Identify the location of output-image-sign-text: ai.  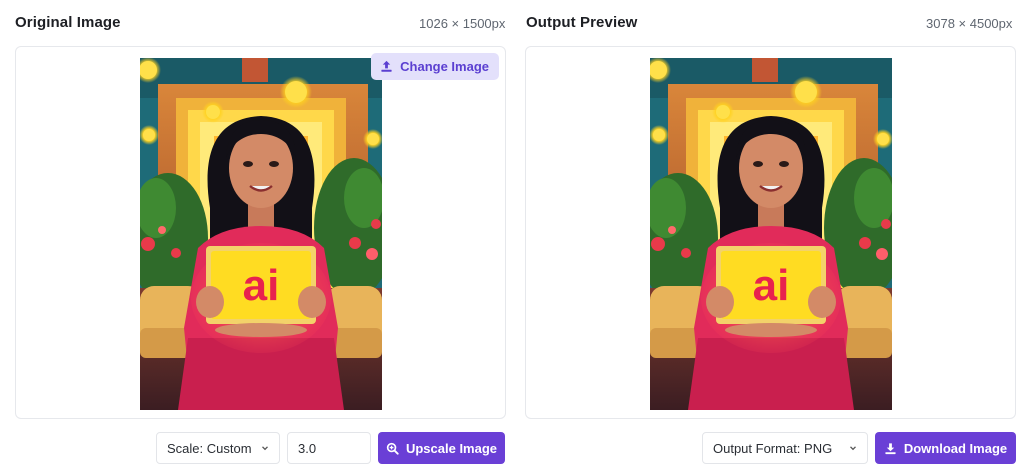
(771, 285).